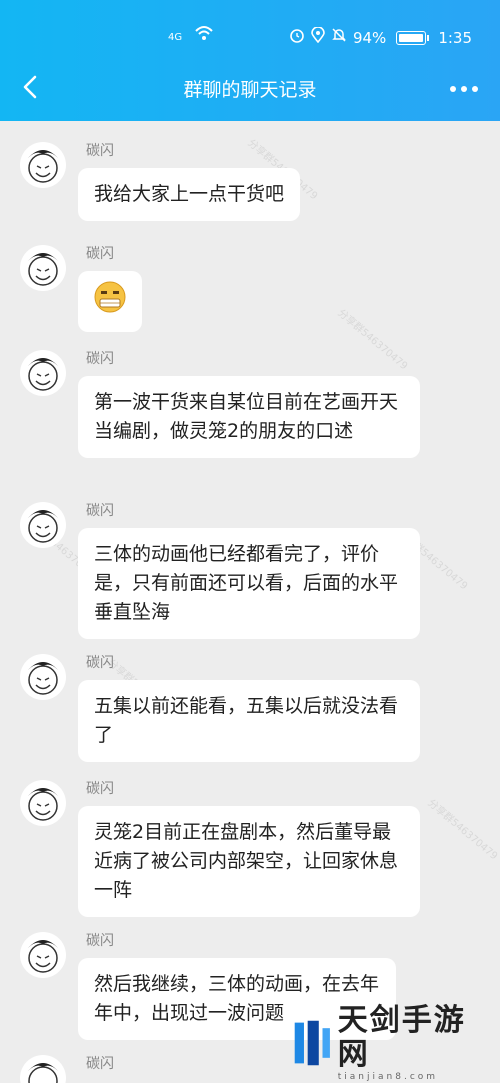 This screenshot has width=500, height=1083. Describe the element at coordinates (110, 297) in the screenshot. I see `face-emoji-icon` at that location.